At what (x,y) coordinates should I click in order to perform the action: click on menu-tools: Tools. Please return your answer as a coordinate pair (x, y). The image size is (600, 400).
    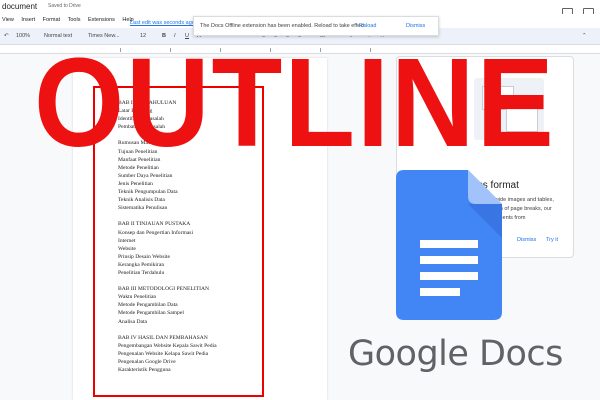
    Looking at the image, I should click on (74, 18).